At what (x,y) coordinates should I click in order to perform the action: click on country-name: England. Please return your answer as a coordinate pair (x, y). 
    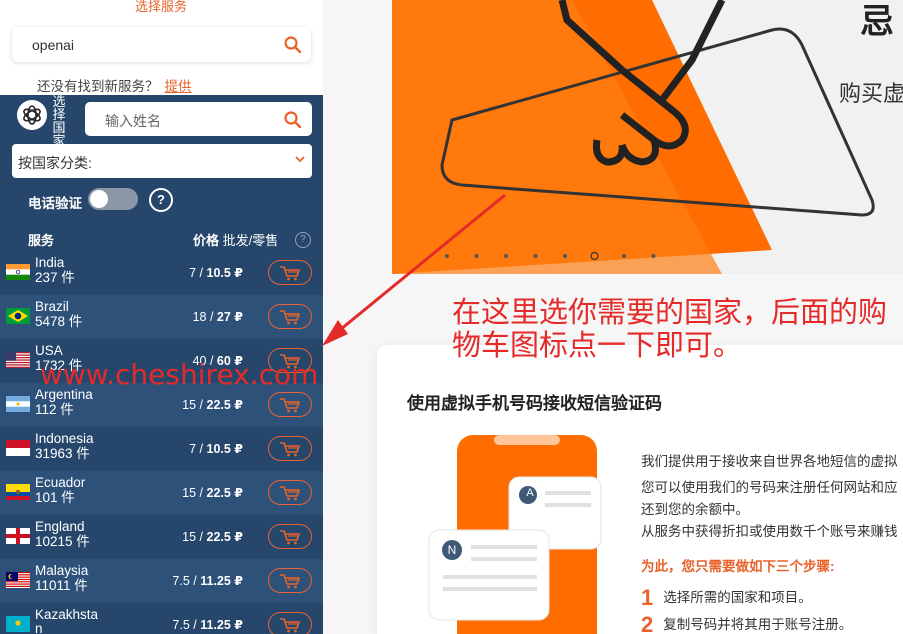
    Looking at the image, I should click on (60, 527).